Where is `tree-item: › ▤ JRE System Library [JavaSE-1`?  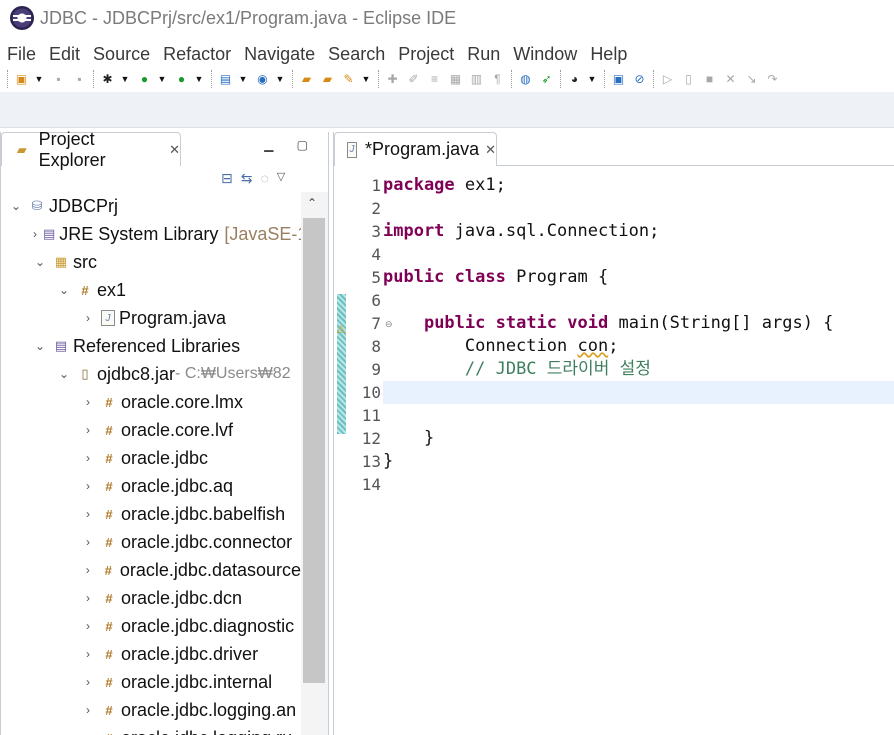
tree-item: › ▤ JRE System Library [JavaSE-1 is located at coordinates (151, 234).